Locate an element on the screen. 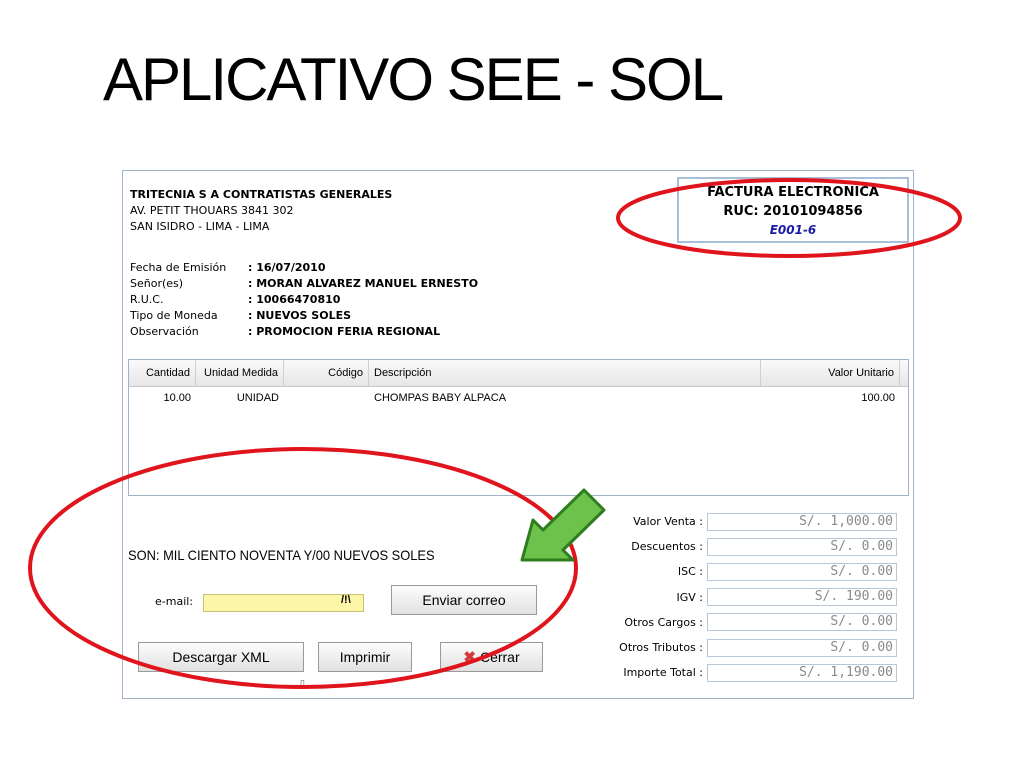  document-type: FACTURA ELECTRONICA is located at coordinates (793, 192).